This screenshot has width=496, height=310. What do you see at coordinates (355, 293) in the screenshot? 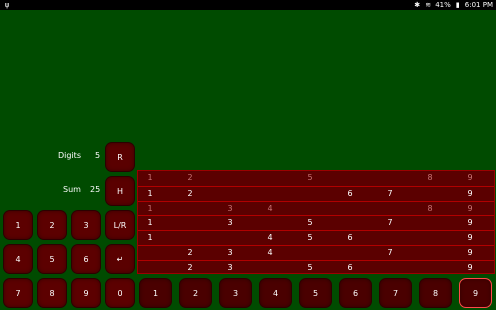
I see `digit-6-button: 6` at bounding box center [355, 293].